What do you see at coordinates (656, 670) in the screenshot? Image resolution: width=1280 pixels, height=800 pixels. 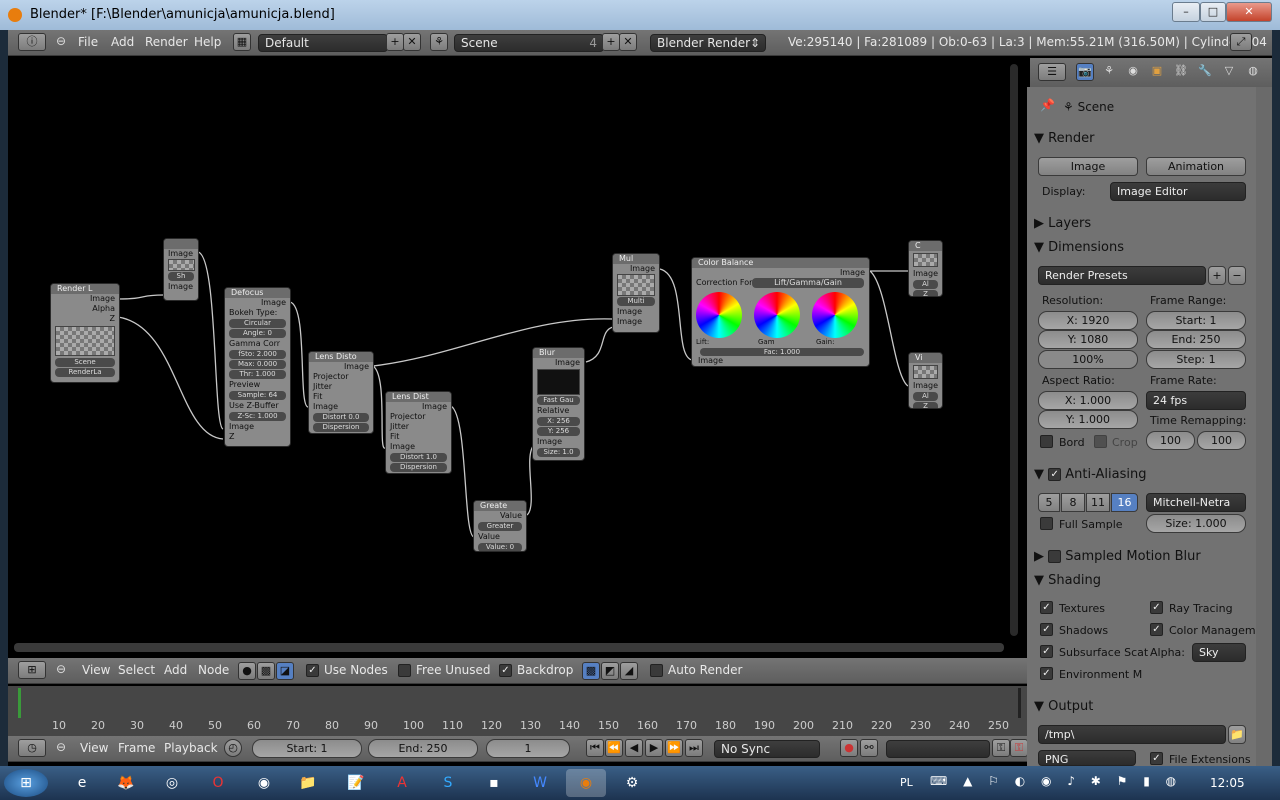 I see `auto-render-checkbox` at bounding box center [656, 670].